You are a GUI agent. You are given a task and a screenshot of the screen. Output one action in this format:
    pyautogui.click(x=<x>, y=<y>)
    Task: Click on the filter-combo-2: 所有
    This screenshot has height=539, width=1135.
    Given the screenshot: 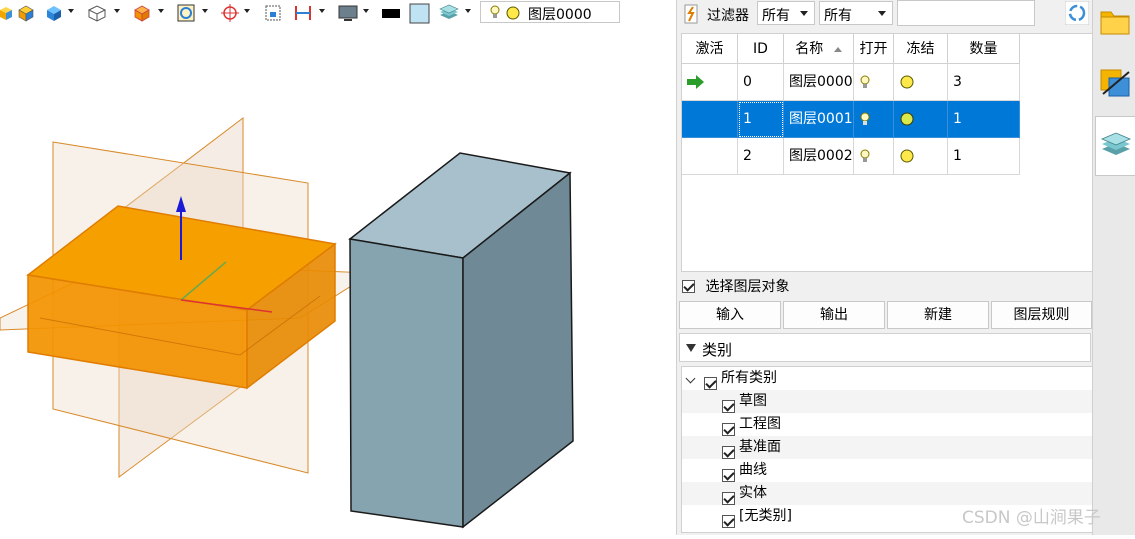 What is the action you would take?
    pyautogui.click(x=856, y=13)
    